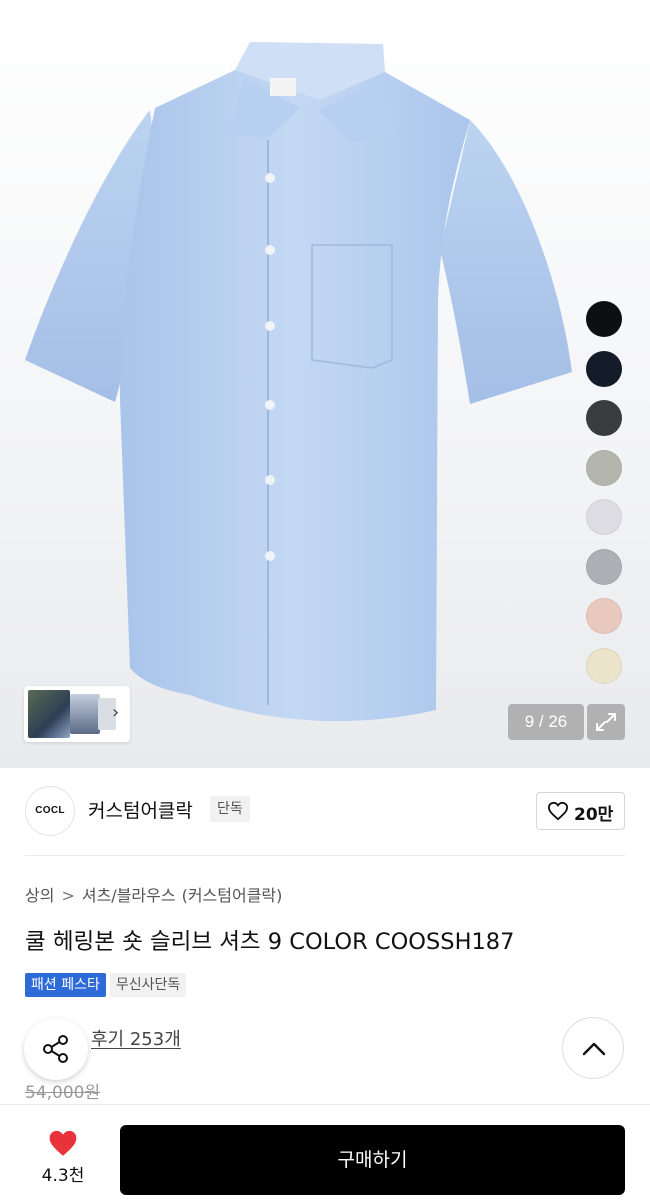  Describe the element at coordinates (140, 809) in the screenshot. I see `brand-name: 커스텀어클락` at that location.